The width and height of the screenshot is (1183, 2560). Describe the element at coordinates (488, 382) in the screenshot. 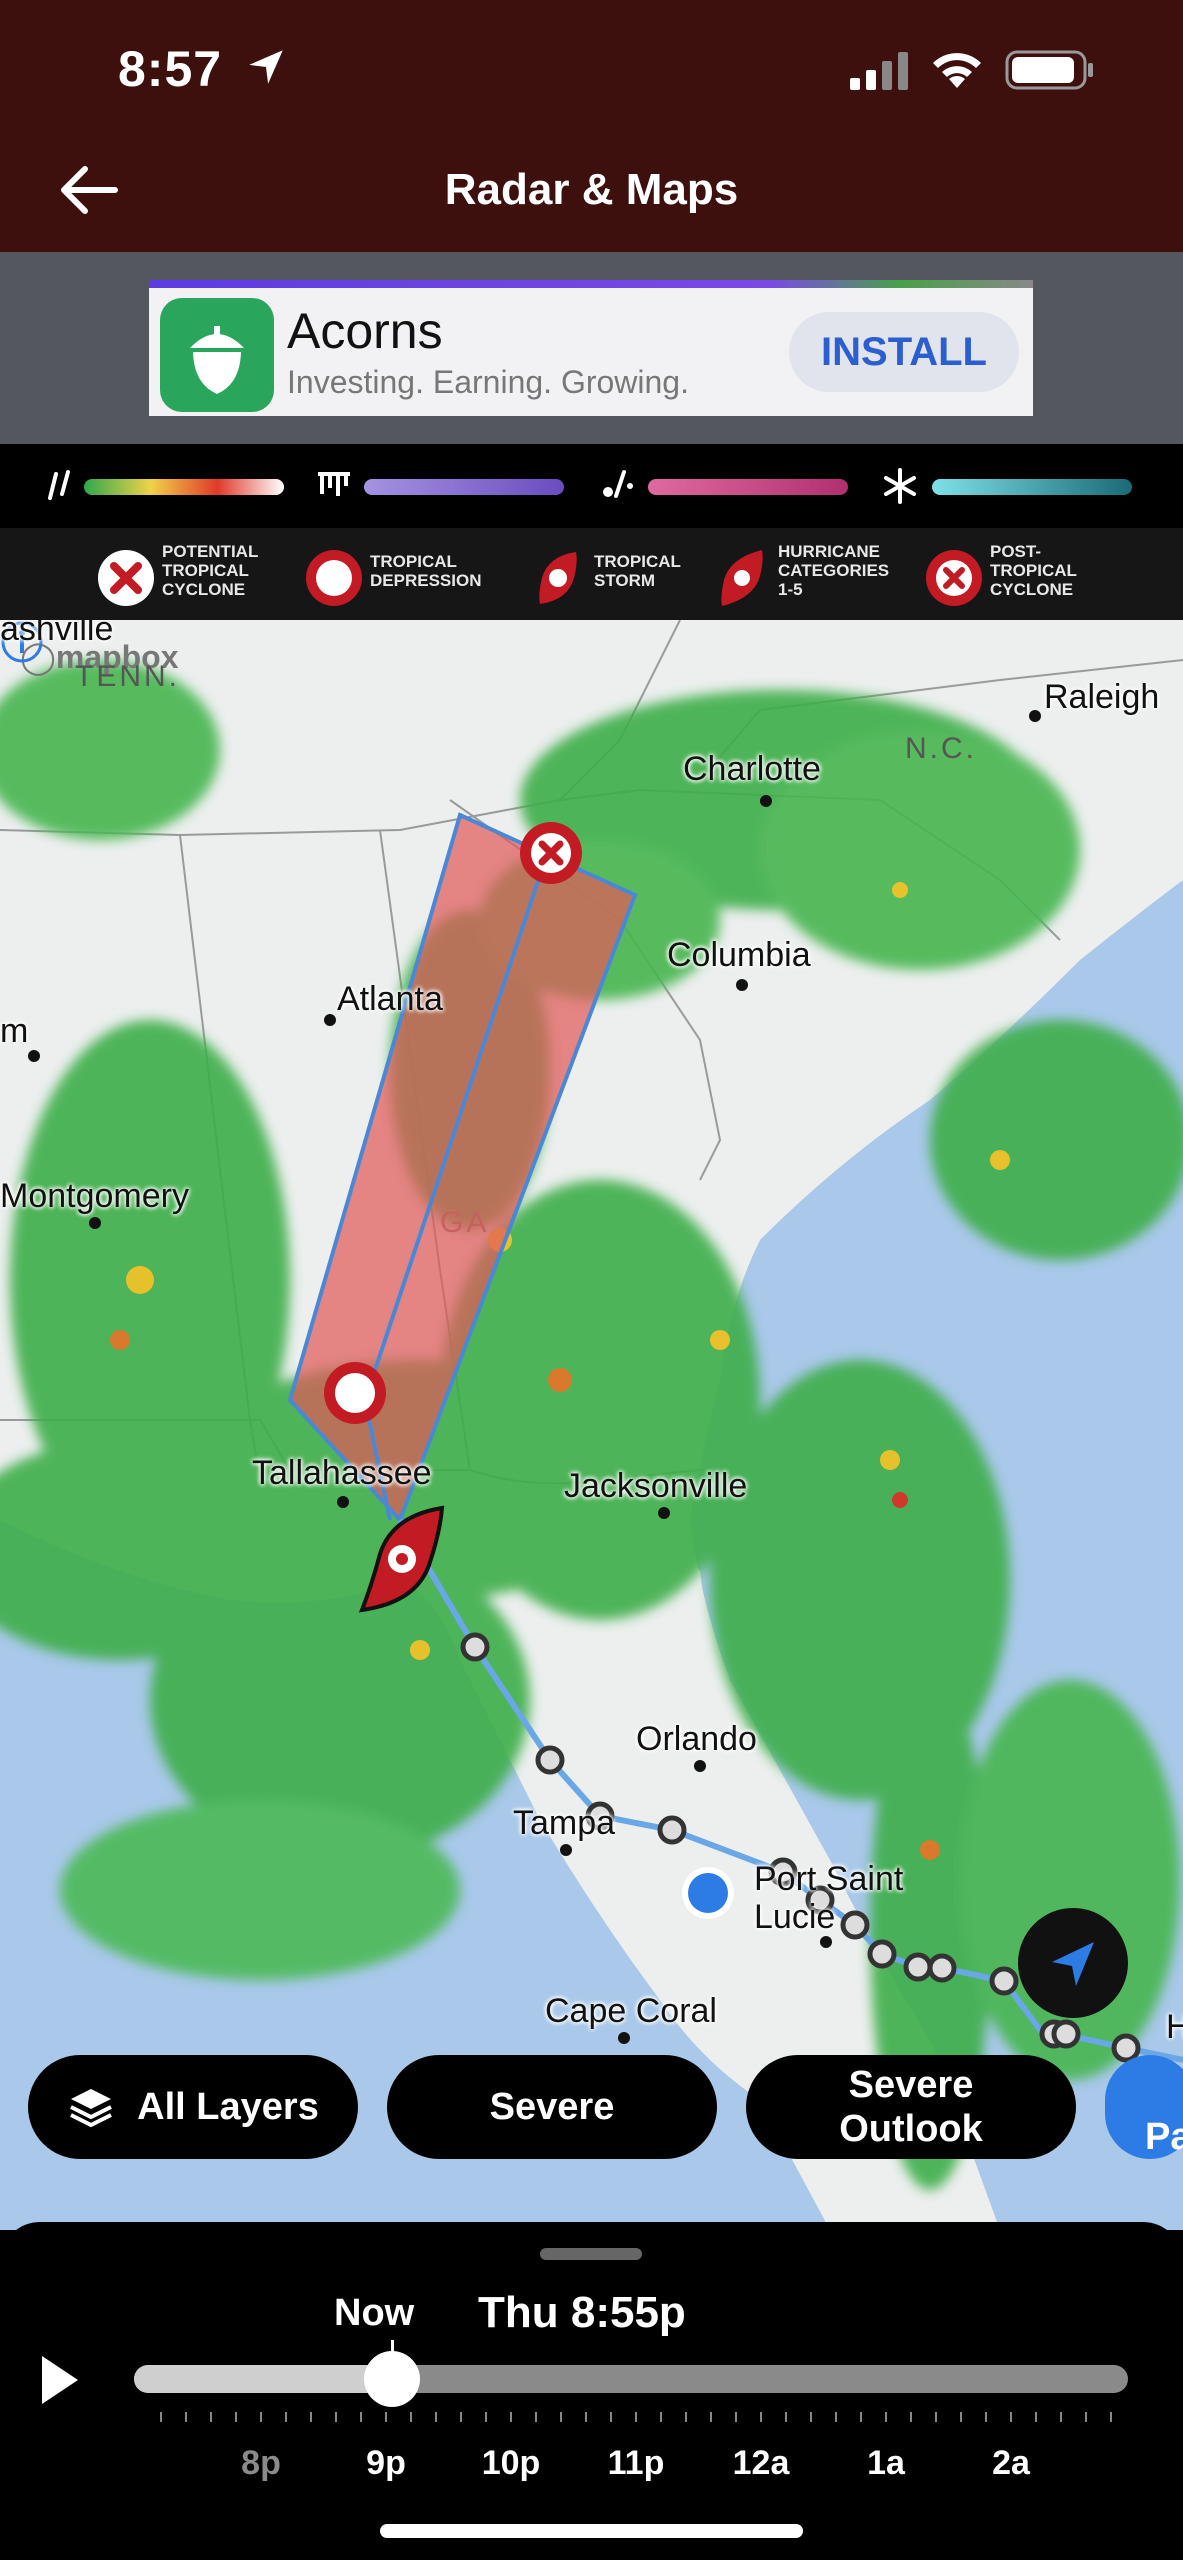

I see `ad-tagline: Investing. Earning. Growing.` at that location.